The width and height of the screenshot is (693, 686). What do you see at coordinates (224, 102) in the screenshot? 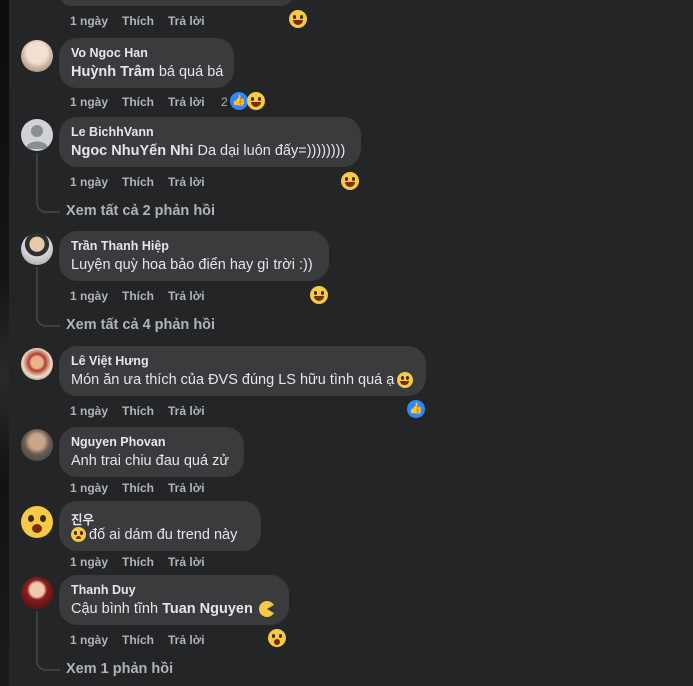
I see `reaction-count: 2` at bounding box center [224, 102].